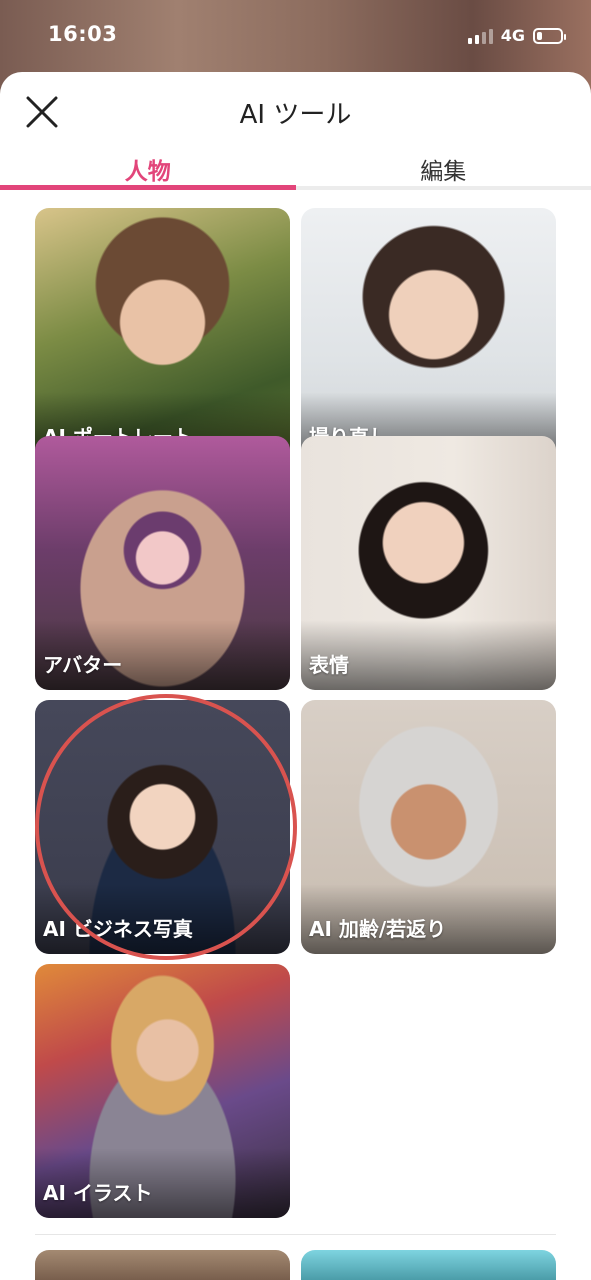 This screenshot has height=1280, width=591. What do you see at coordinates (162, 335) in the screenshot?
I see `tool-card-ai-portrait: AI ポートレート` at bounding box center [162, 335].